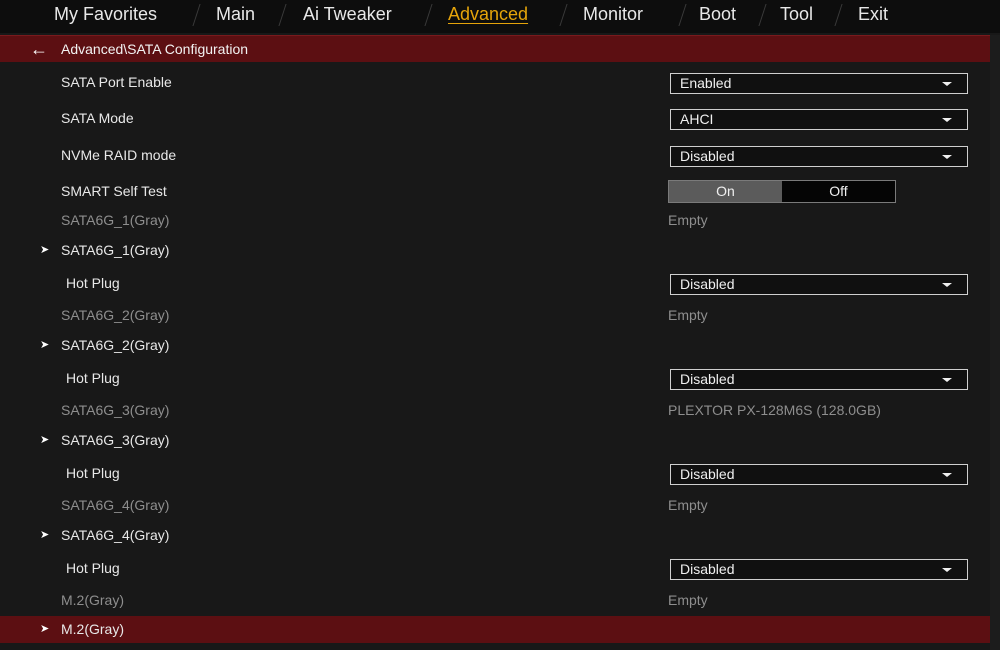 This screenshot has height=650, width=1000. I want to click on m2-info-value: Empty, so click(688, 600).